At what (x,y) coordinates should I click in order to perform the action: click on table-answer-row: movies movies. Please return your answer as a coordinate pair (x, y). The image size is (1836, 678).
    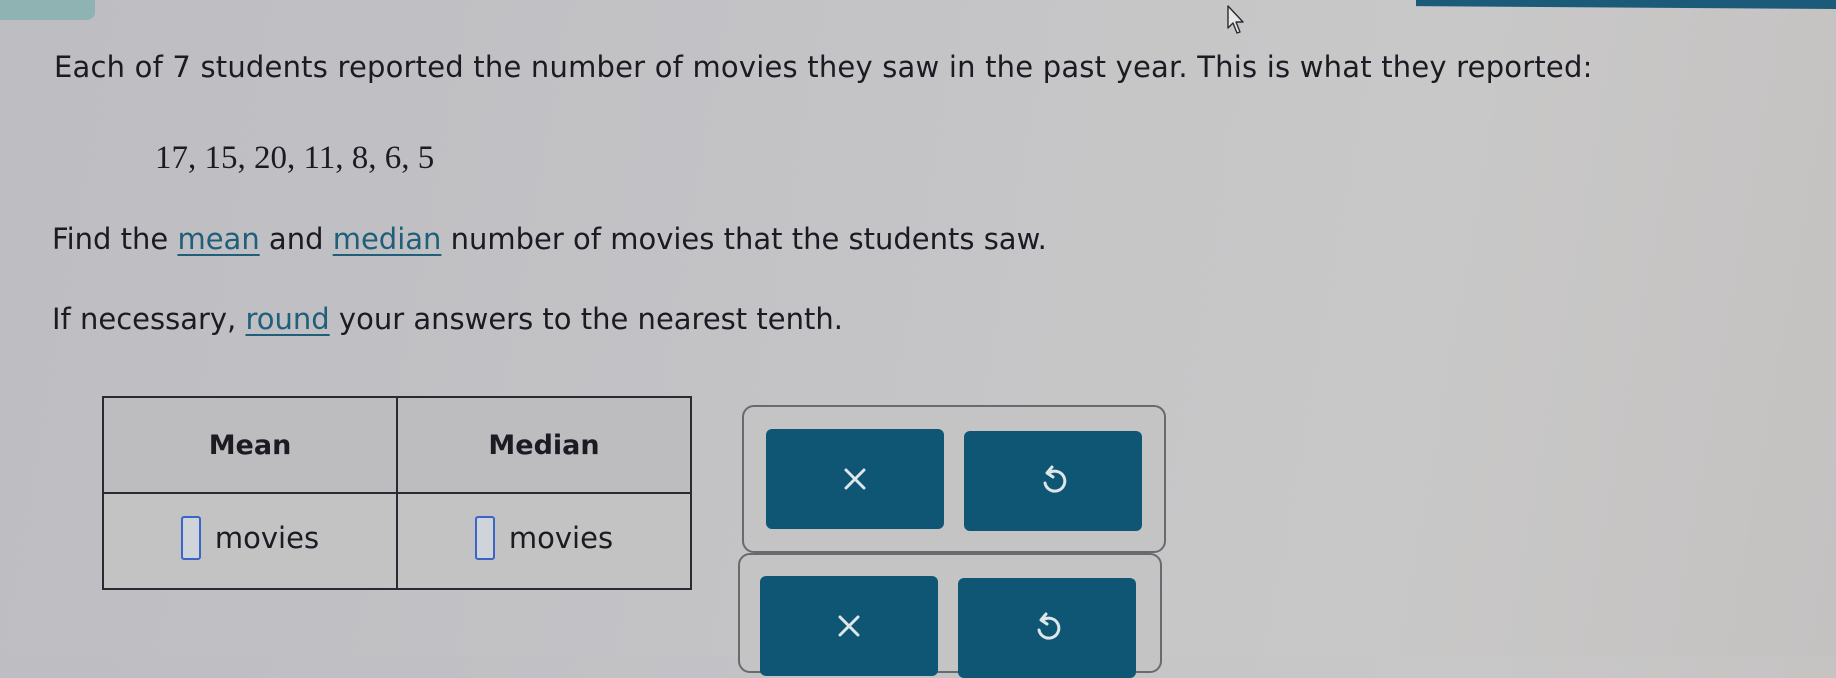
    Looking at the image, I should click on (397, 541).